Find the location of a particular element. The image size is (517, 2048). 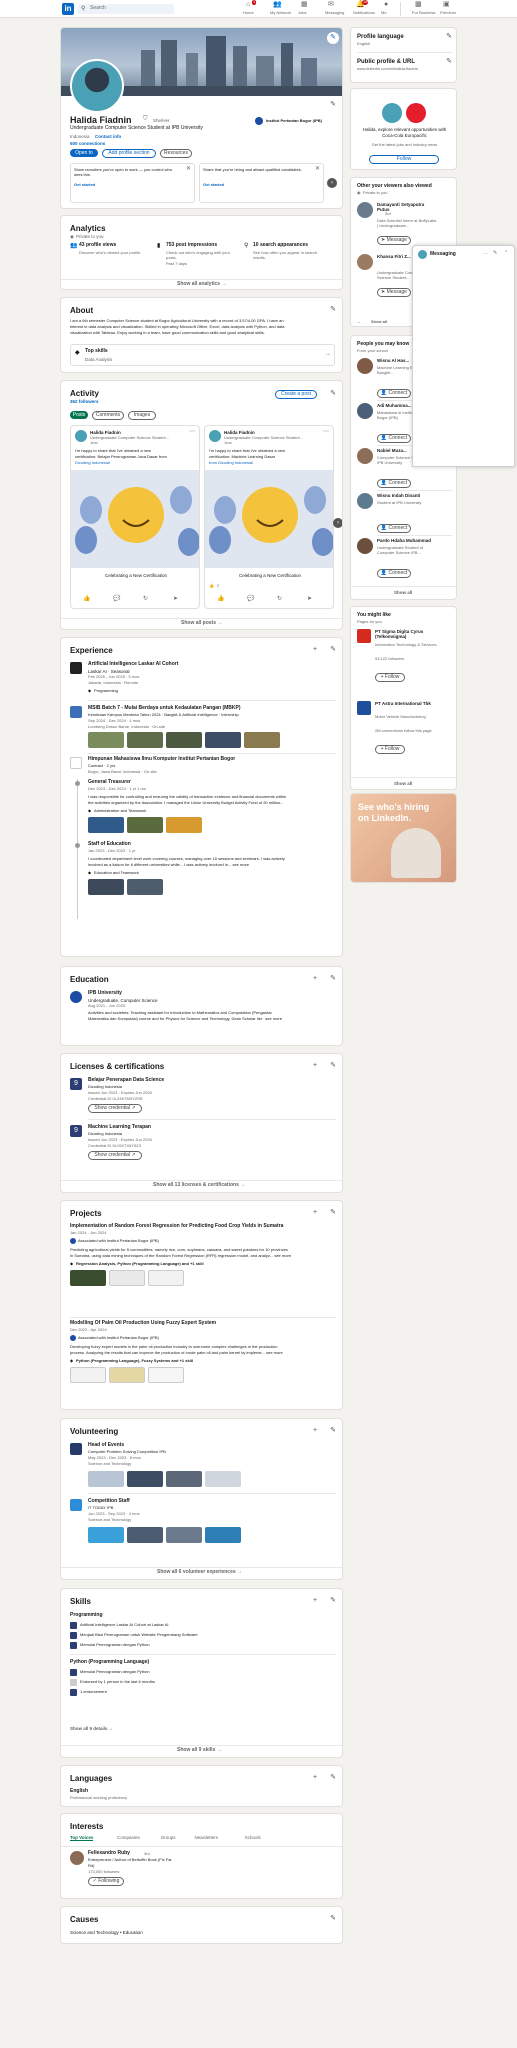

interest-tab-schools: Schools is located at coordinates (253, 1837).